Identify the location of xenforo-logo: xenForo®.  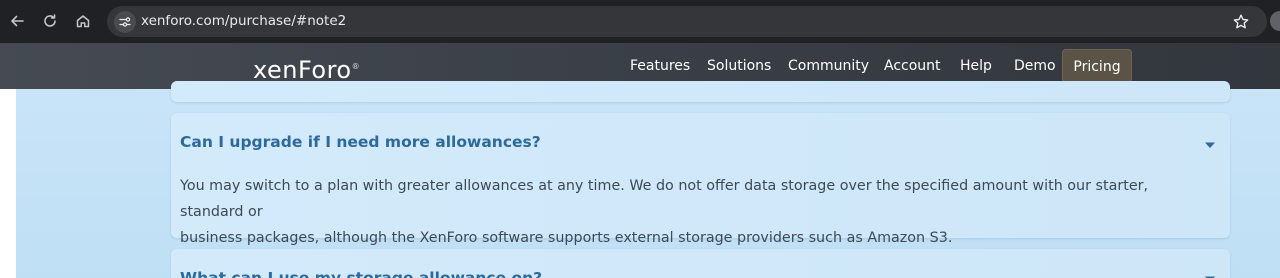
(307, 68).